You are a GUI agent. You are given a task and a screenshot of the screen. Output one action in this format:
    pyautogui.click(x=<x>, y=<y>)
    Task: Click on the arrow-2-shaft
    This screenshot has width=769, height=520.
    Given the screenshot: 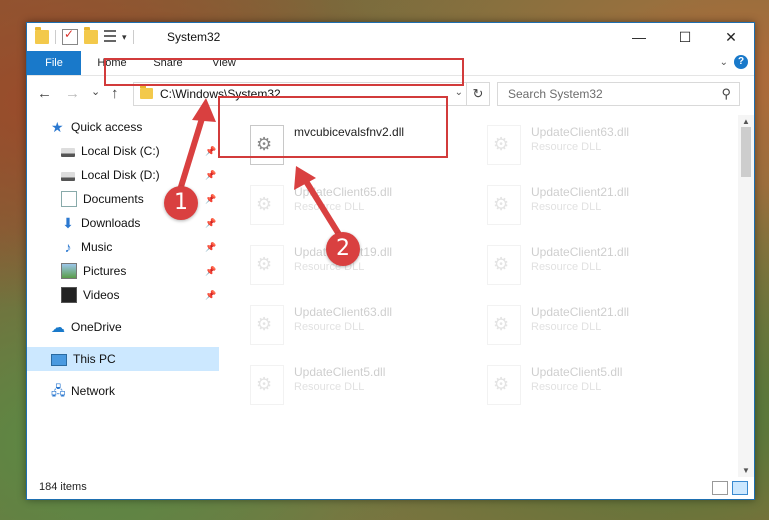 What is the action you would take?
    pyautogui.click(x=322, y=207)
    